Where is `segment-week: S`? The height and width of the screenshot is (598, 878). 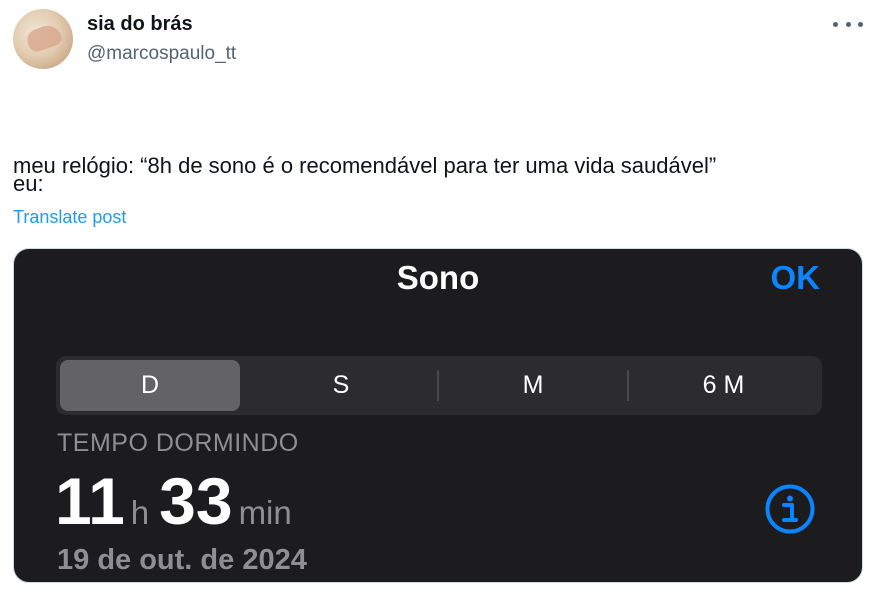
segment-week: S is located at coordinates (341, 385).